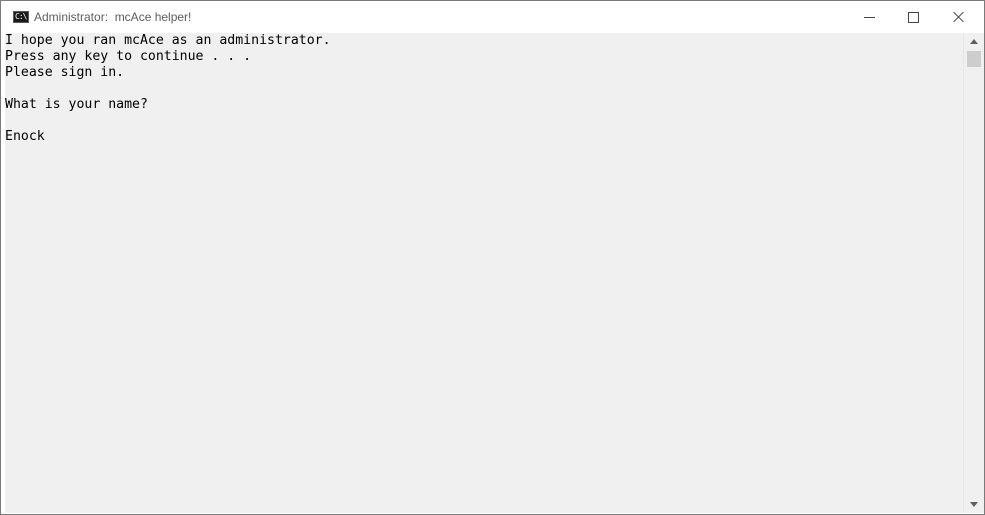  I want to click on minimize-button, so click(869, 17).